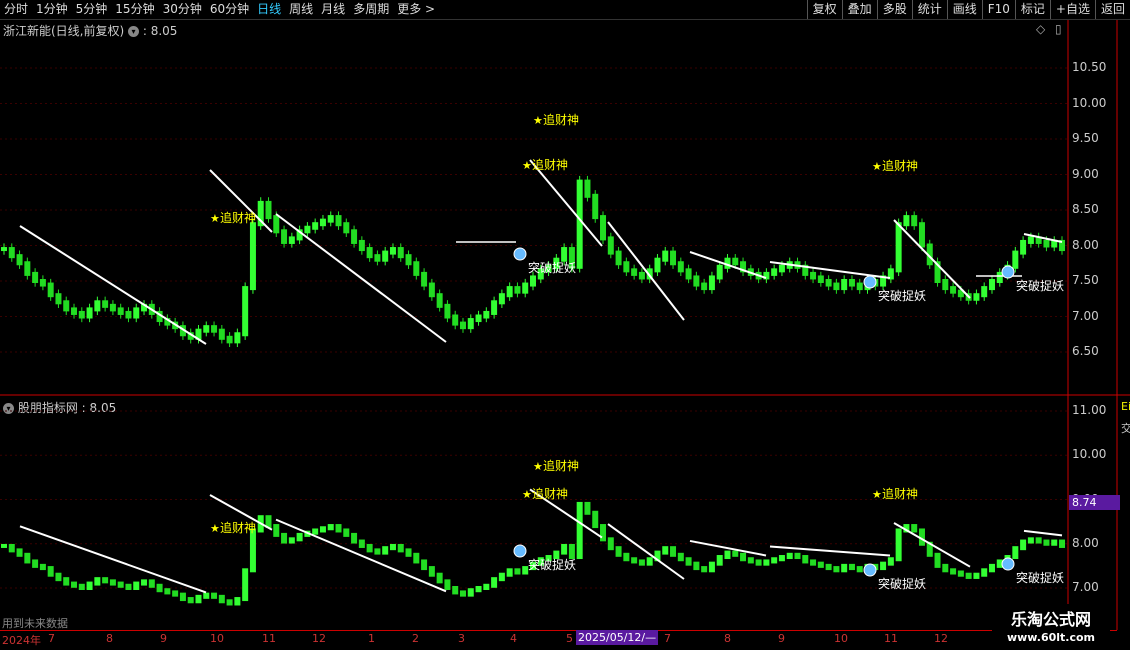 This screenshot has width=1130, height=650. What do you see at coordinates (1051, 627) in the screenshot?
I see `watermark-logo: 乐淘公式网 www.60lt.com` at bounding box center [1051, 627].